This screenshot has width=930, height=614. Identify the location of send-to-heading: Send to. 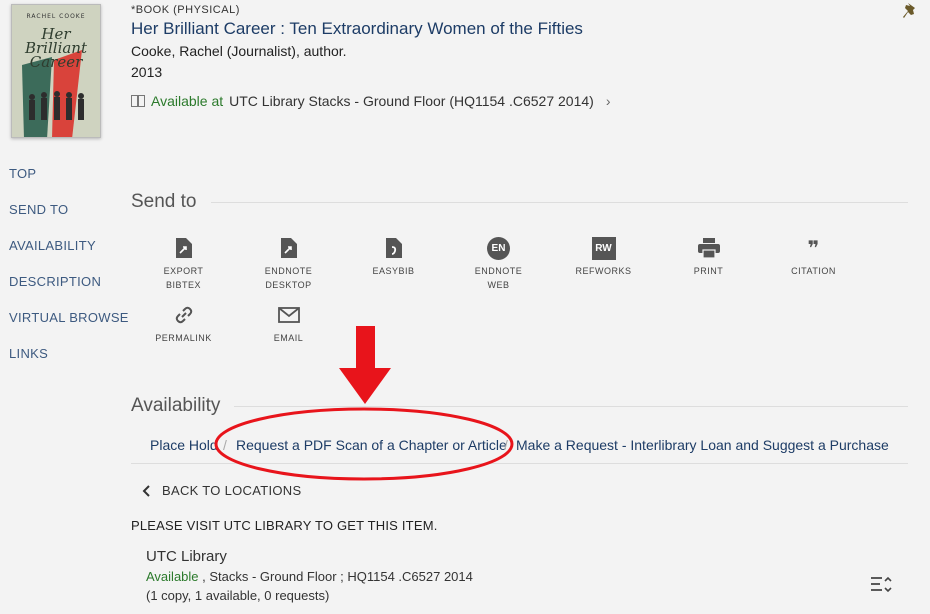
(519, 202).